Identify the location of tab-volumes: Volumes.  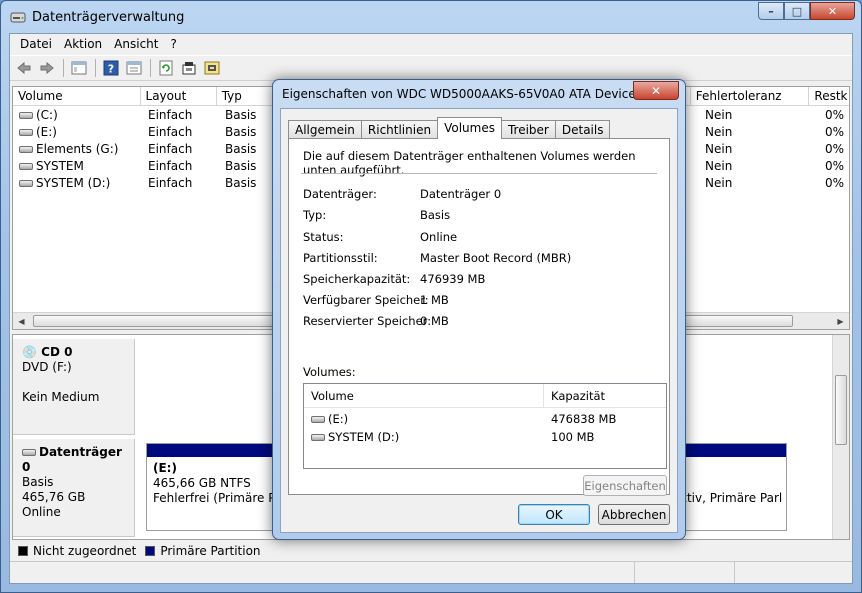
(469, 128).